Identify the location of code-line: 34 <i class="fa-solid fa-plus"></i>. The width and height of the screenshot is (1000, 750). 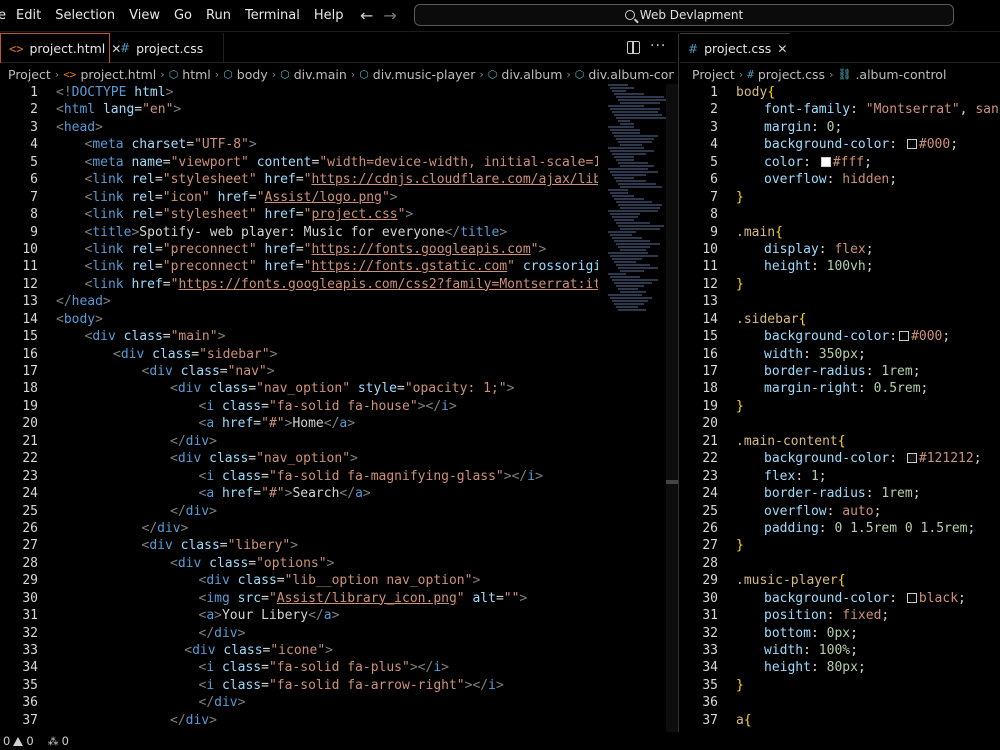
(334, 667).